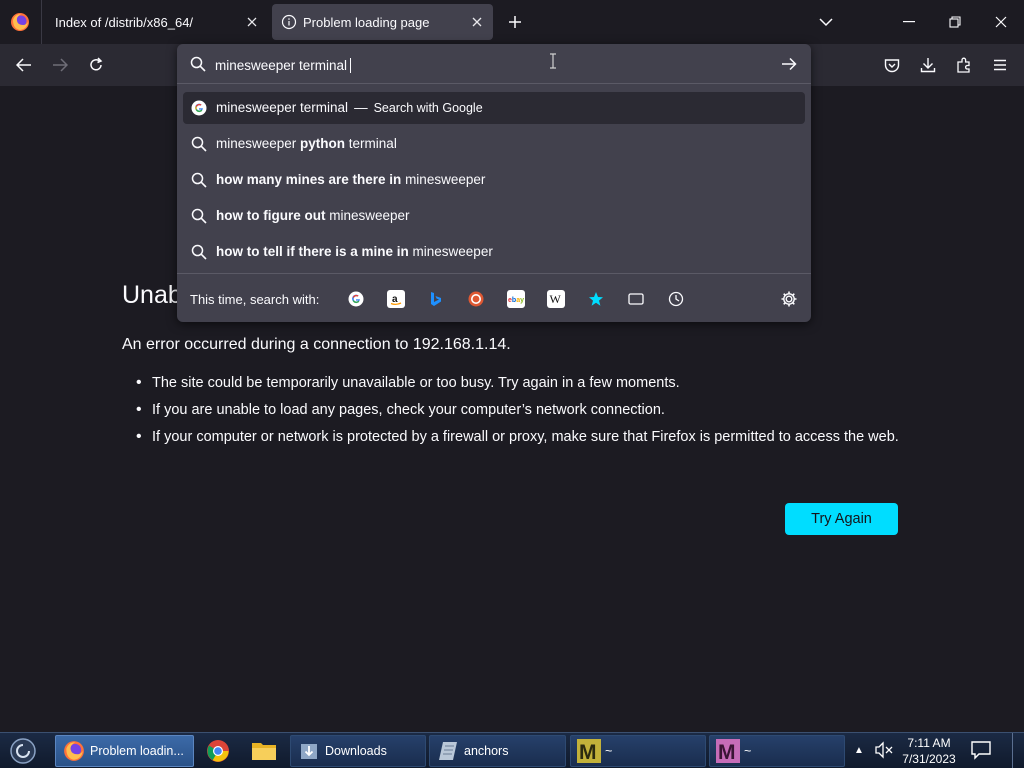  I want to click on svg-text: W, so click(556, 299).